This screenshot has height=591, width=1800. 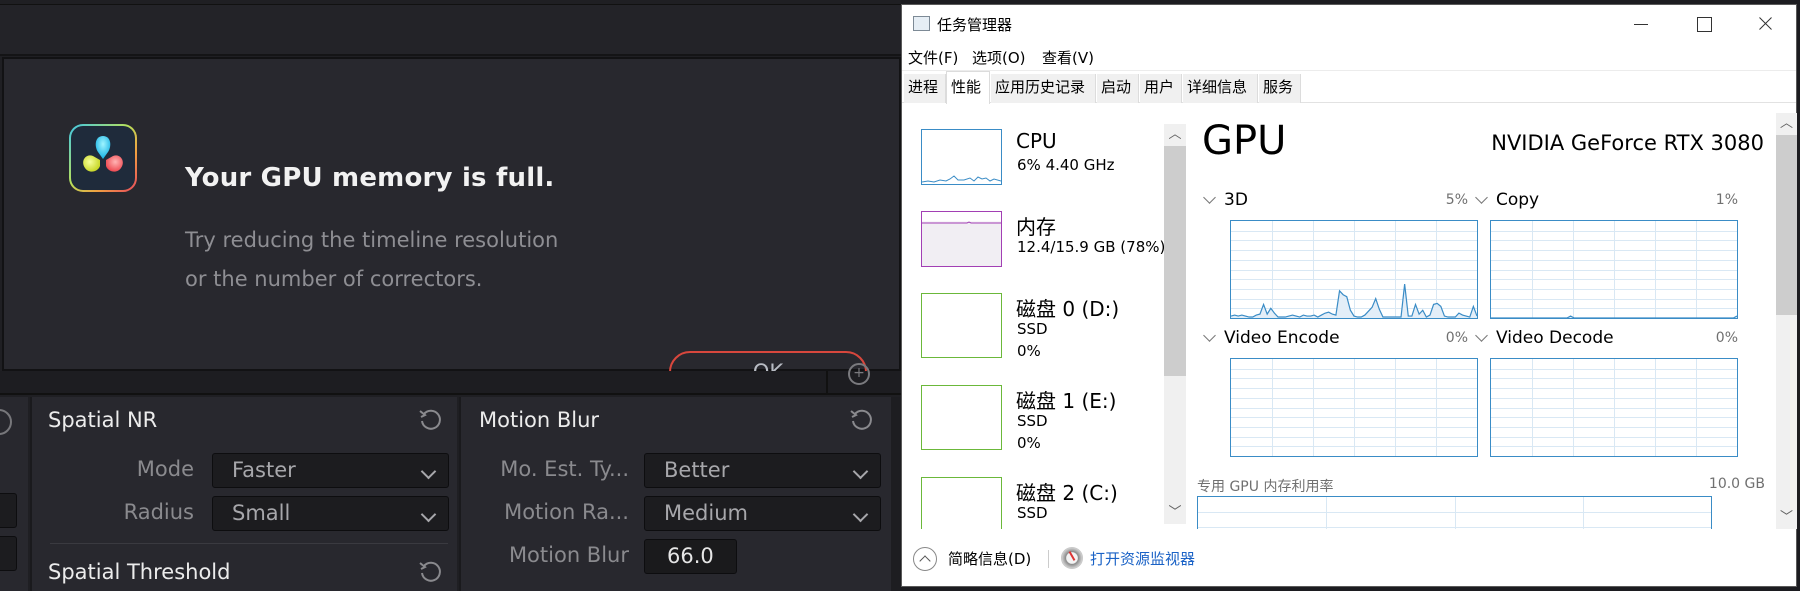 I want to click on title-bar: 任务管理器, so click(x=1349, y=24).